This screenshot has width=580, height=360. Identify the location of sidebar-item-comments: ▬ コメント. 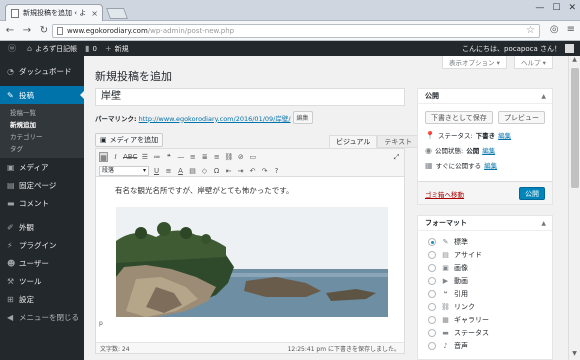
(42, 203).